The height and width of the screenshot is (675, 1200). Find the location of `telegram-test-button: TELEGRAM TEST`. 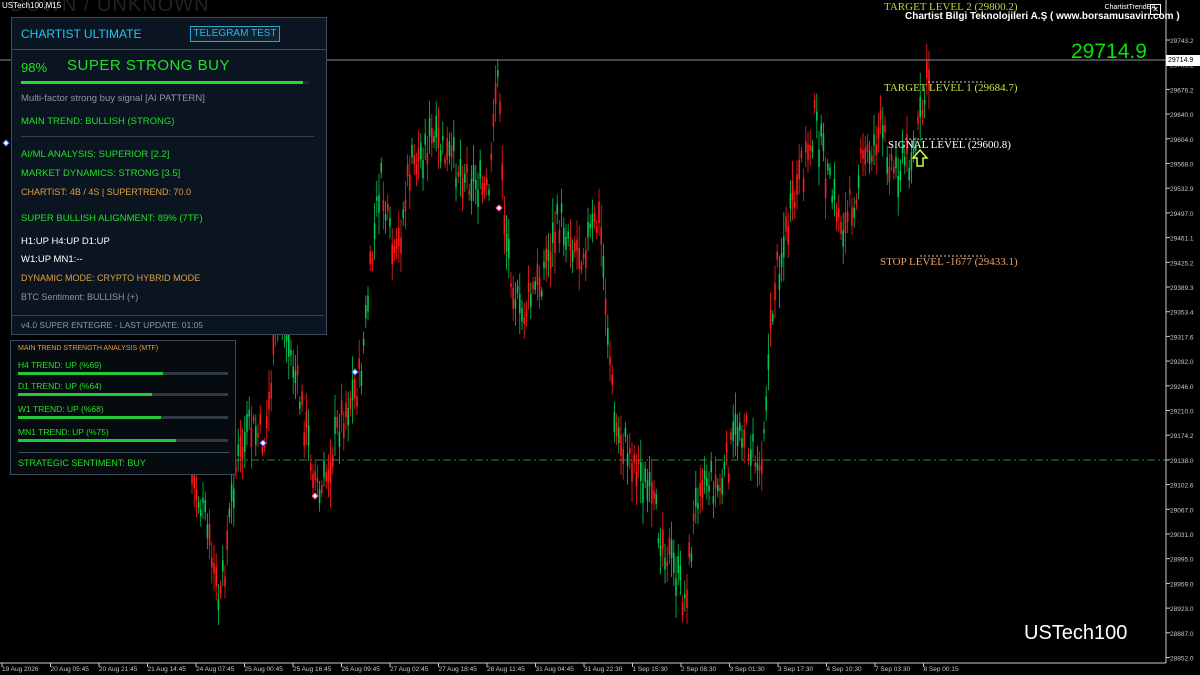

telegram-test-button: TELEGRAM TEST is located at coordinates (235, 34).